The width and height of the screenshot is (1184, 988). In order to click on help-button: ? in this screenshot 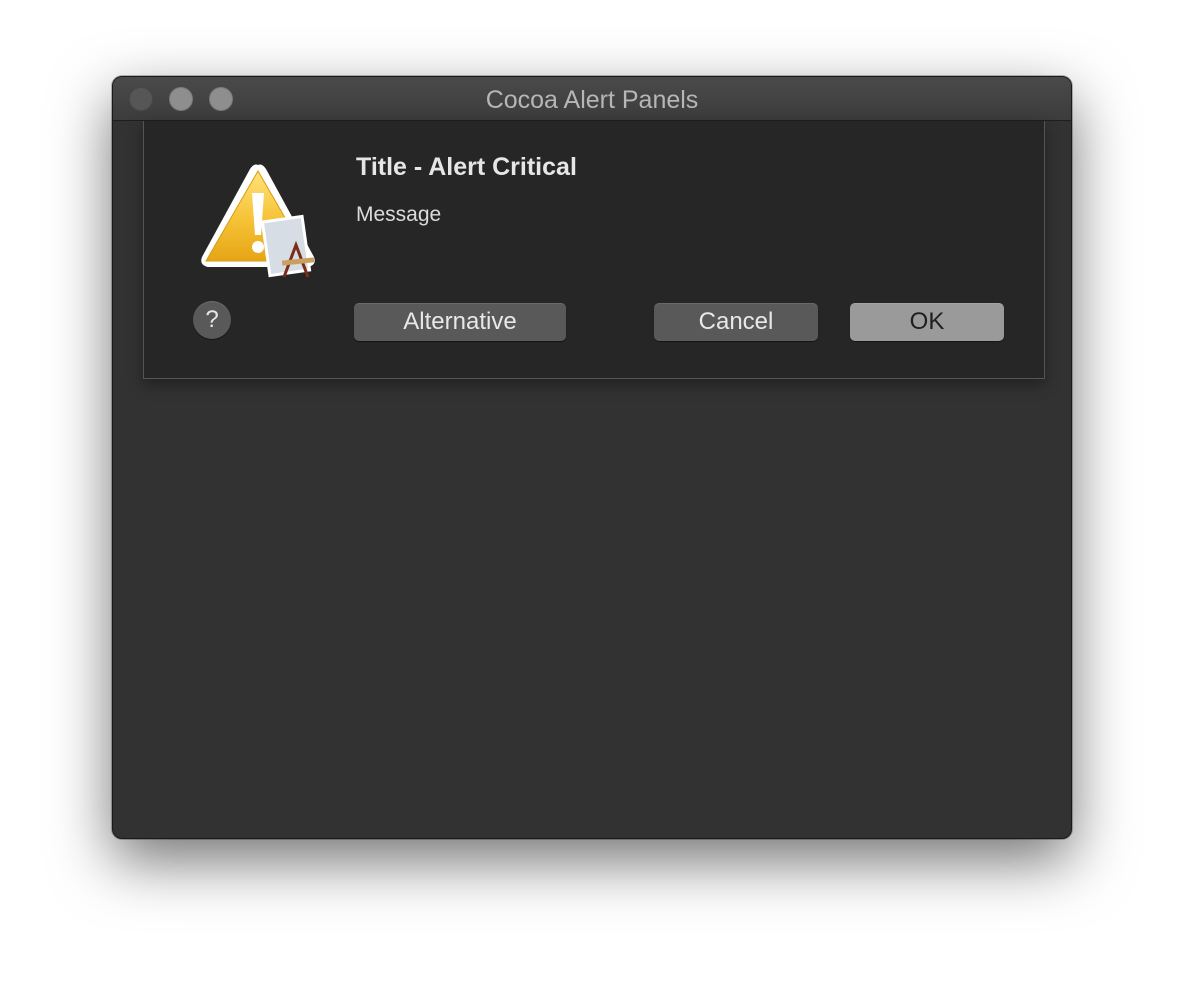, I will do `click(212, 320)`.